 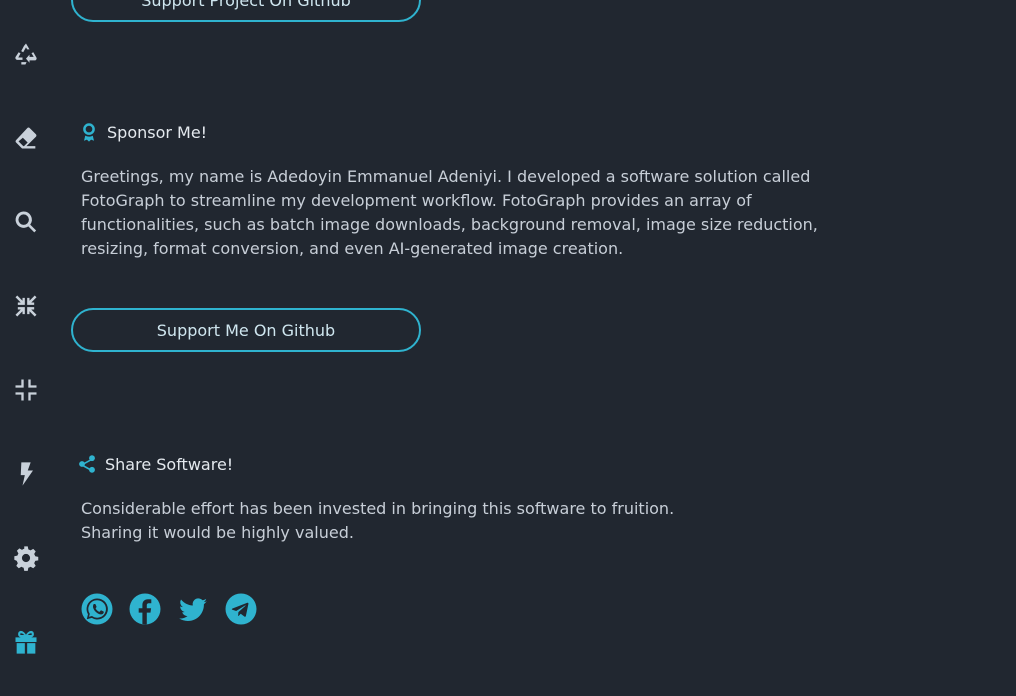 What do you see at coordinates (26, 348) in the screenshot?
I see `sidebar` at bounding box center [26, 348].